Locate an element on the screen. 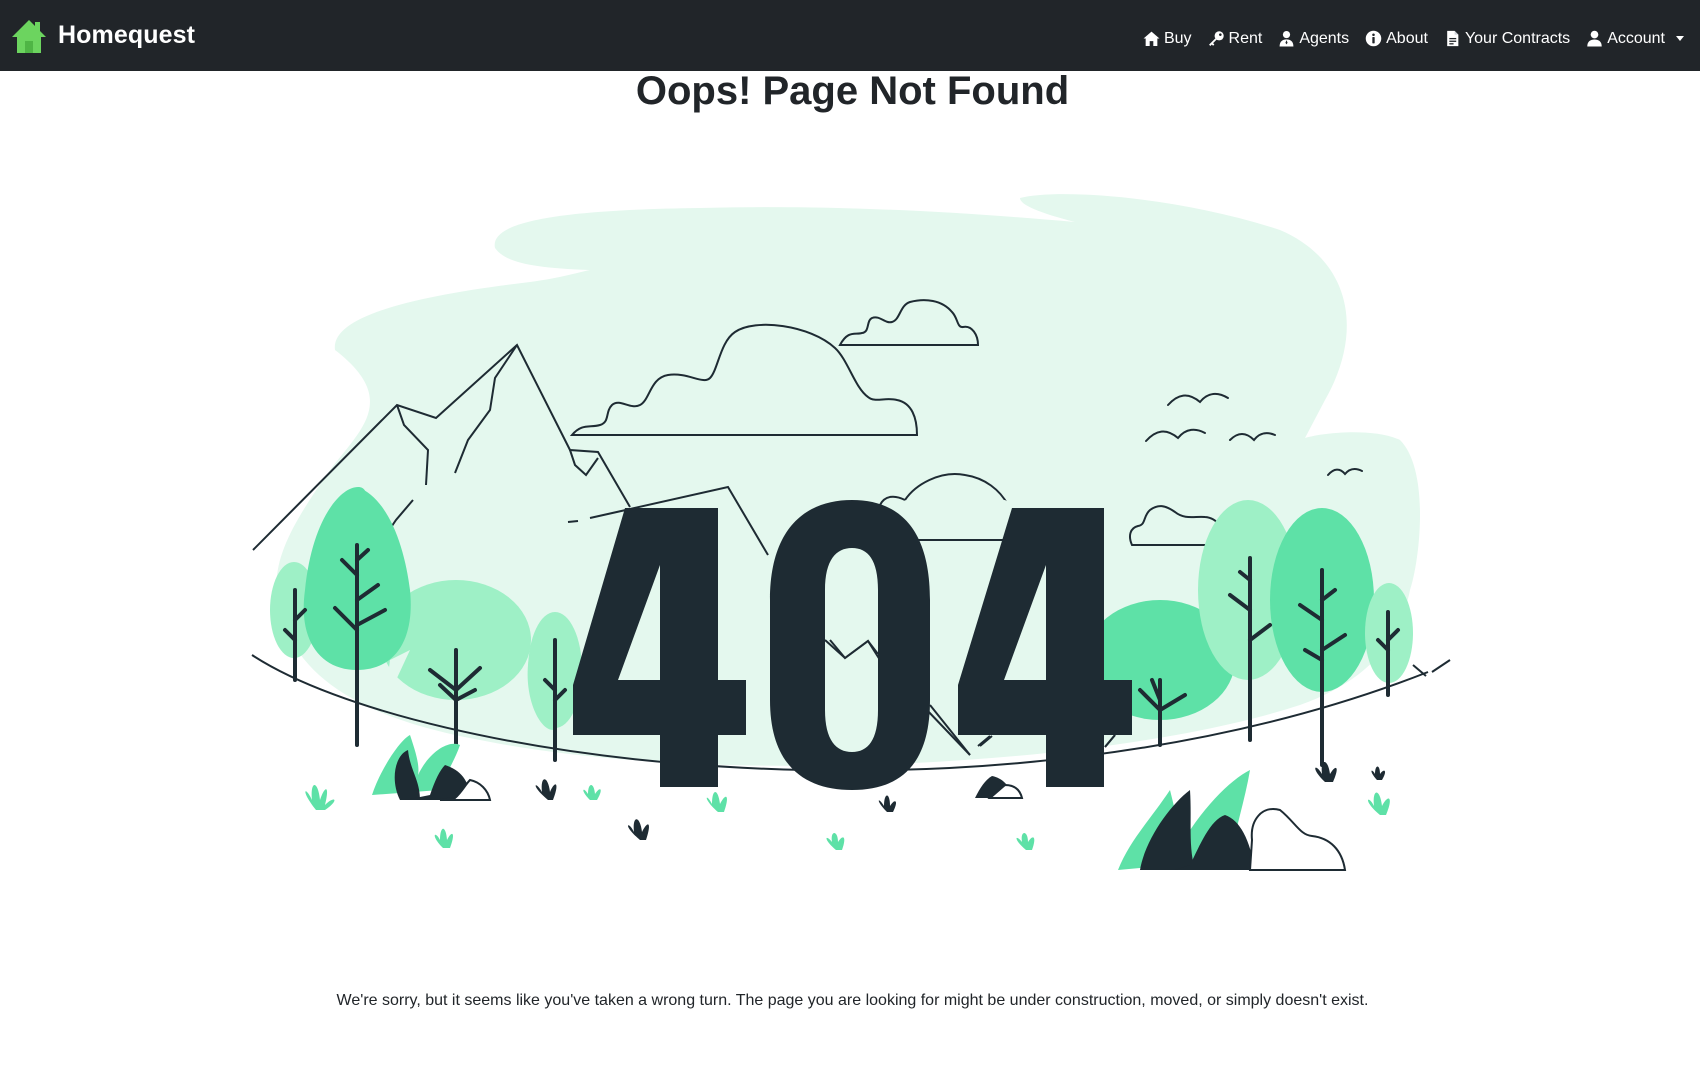  nav-agents: Agents is located at coordinates (1313, 39).